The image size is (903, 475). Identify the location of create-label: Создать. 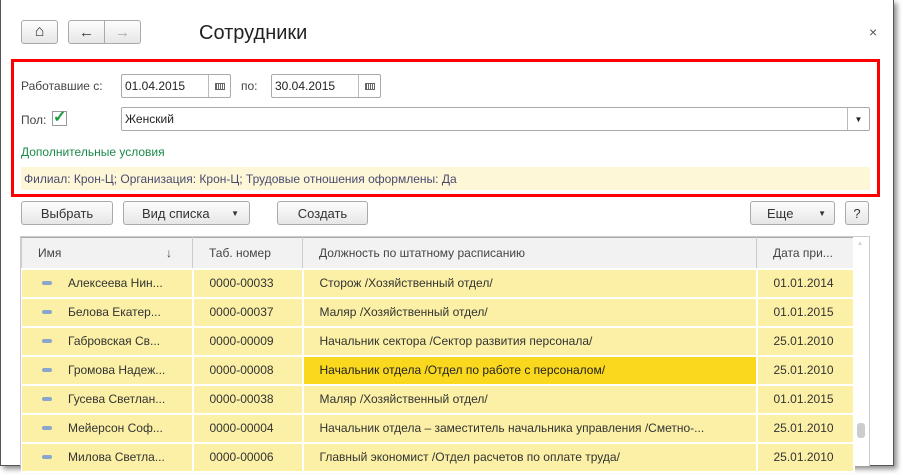
(322, 213).